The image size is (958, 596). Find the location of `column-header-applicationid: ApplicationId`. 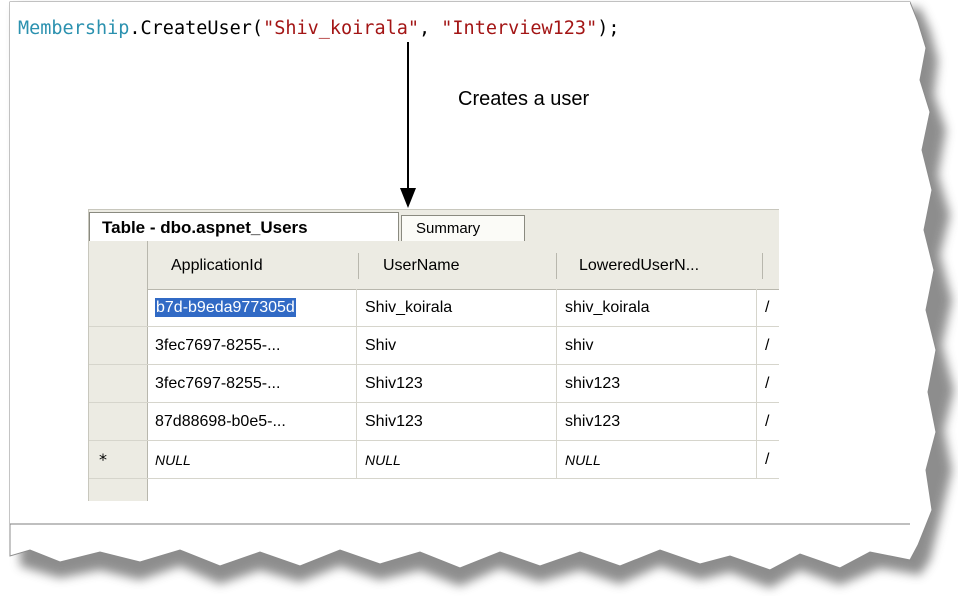

column-header-applicationid: ApplicationId is located at coordinates (259, 266).